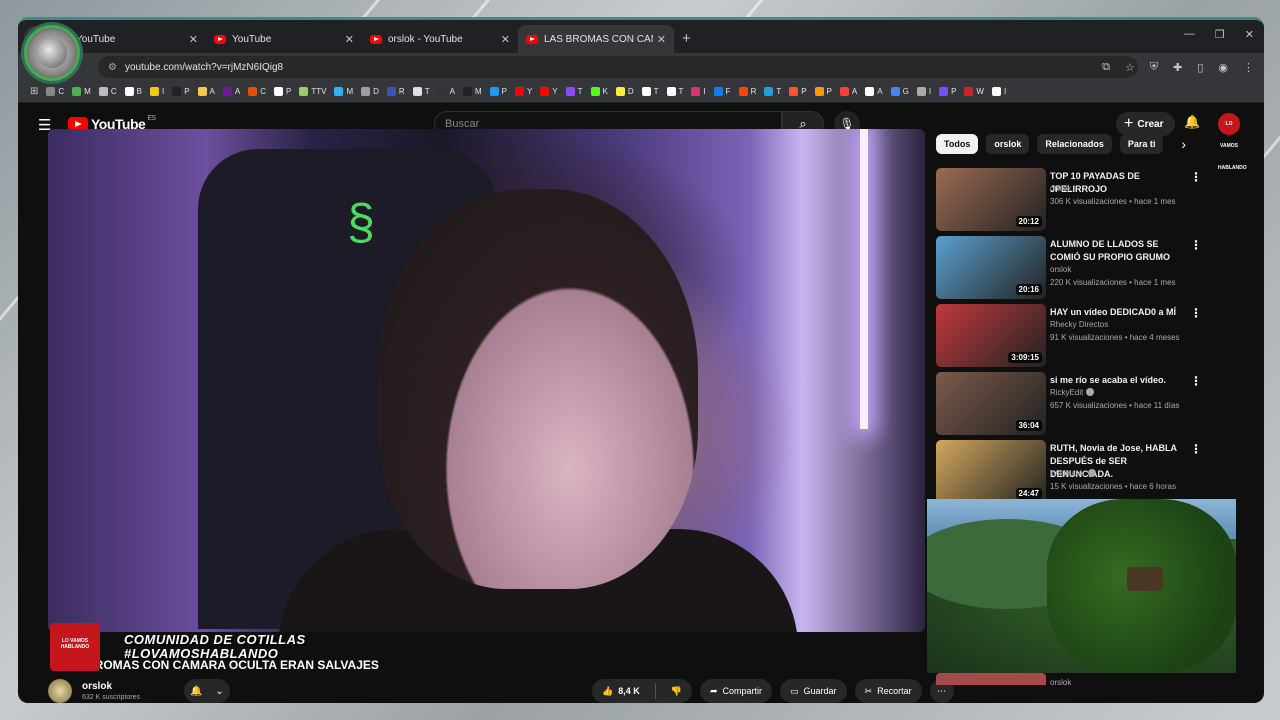  I want to click on bookmark-item: TTV, so click(312, 91).